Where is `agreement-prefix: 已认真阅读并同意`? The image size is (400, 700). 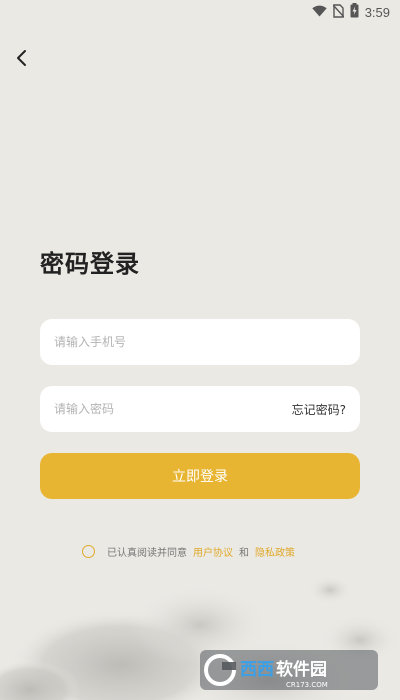
agreement-prefix: 已认真阅读并同意 is located at coordinates (147, 553).